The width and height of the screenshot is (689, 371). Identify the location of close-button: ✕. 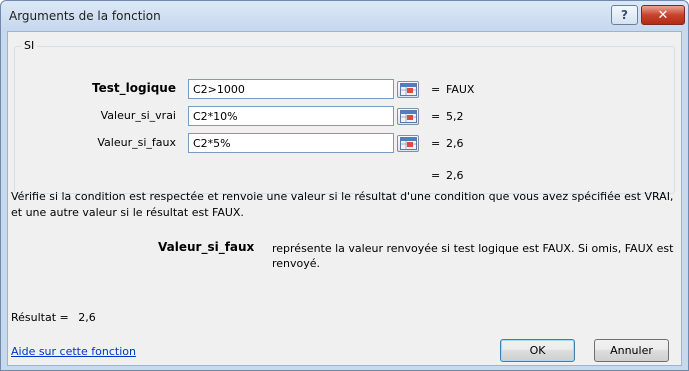
(663, 15).